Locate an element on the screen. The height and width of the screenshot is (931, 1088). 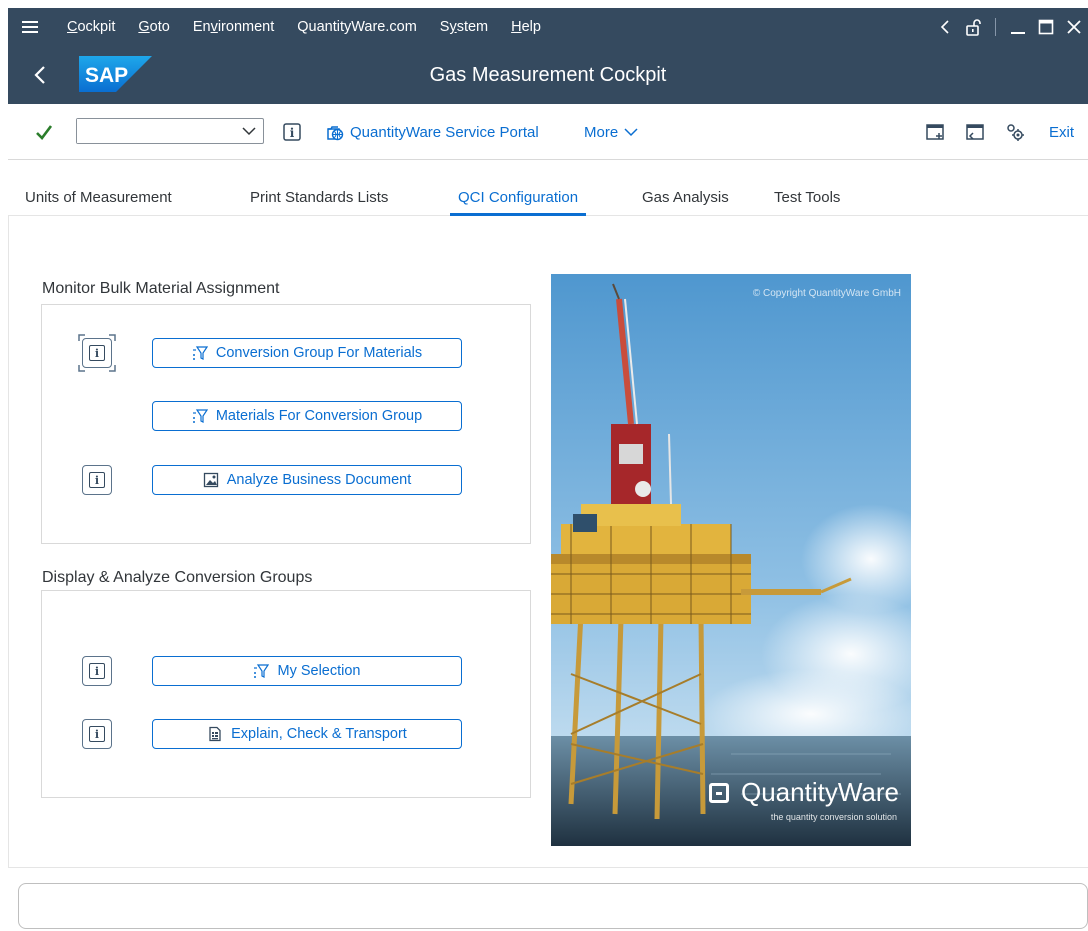
document-list-icon is located at coordinates (215, 734).